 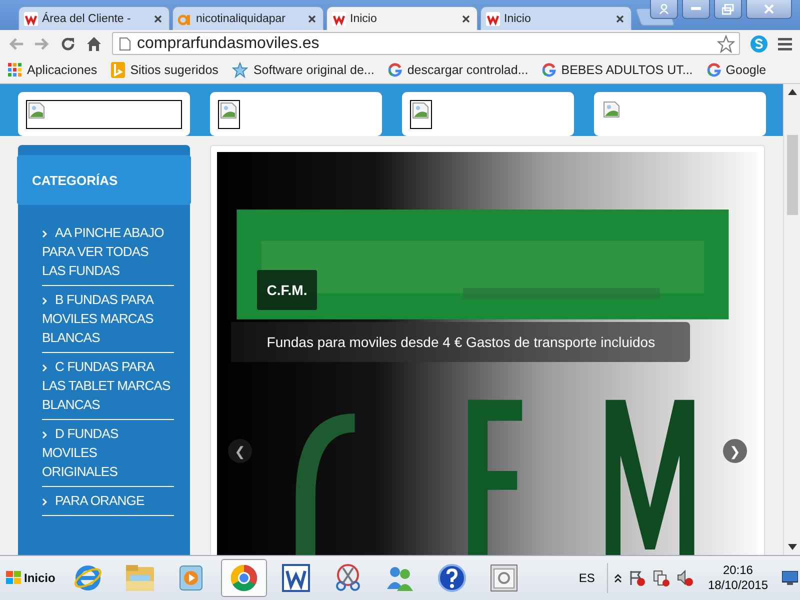 I want to click on language-indicator: ES, so click(x=587, y=578).